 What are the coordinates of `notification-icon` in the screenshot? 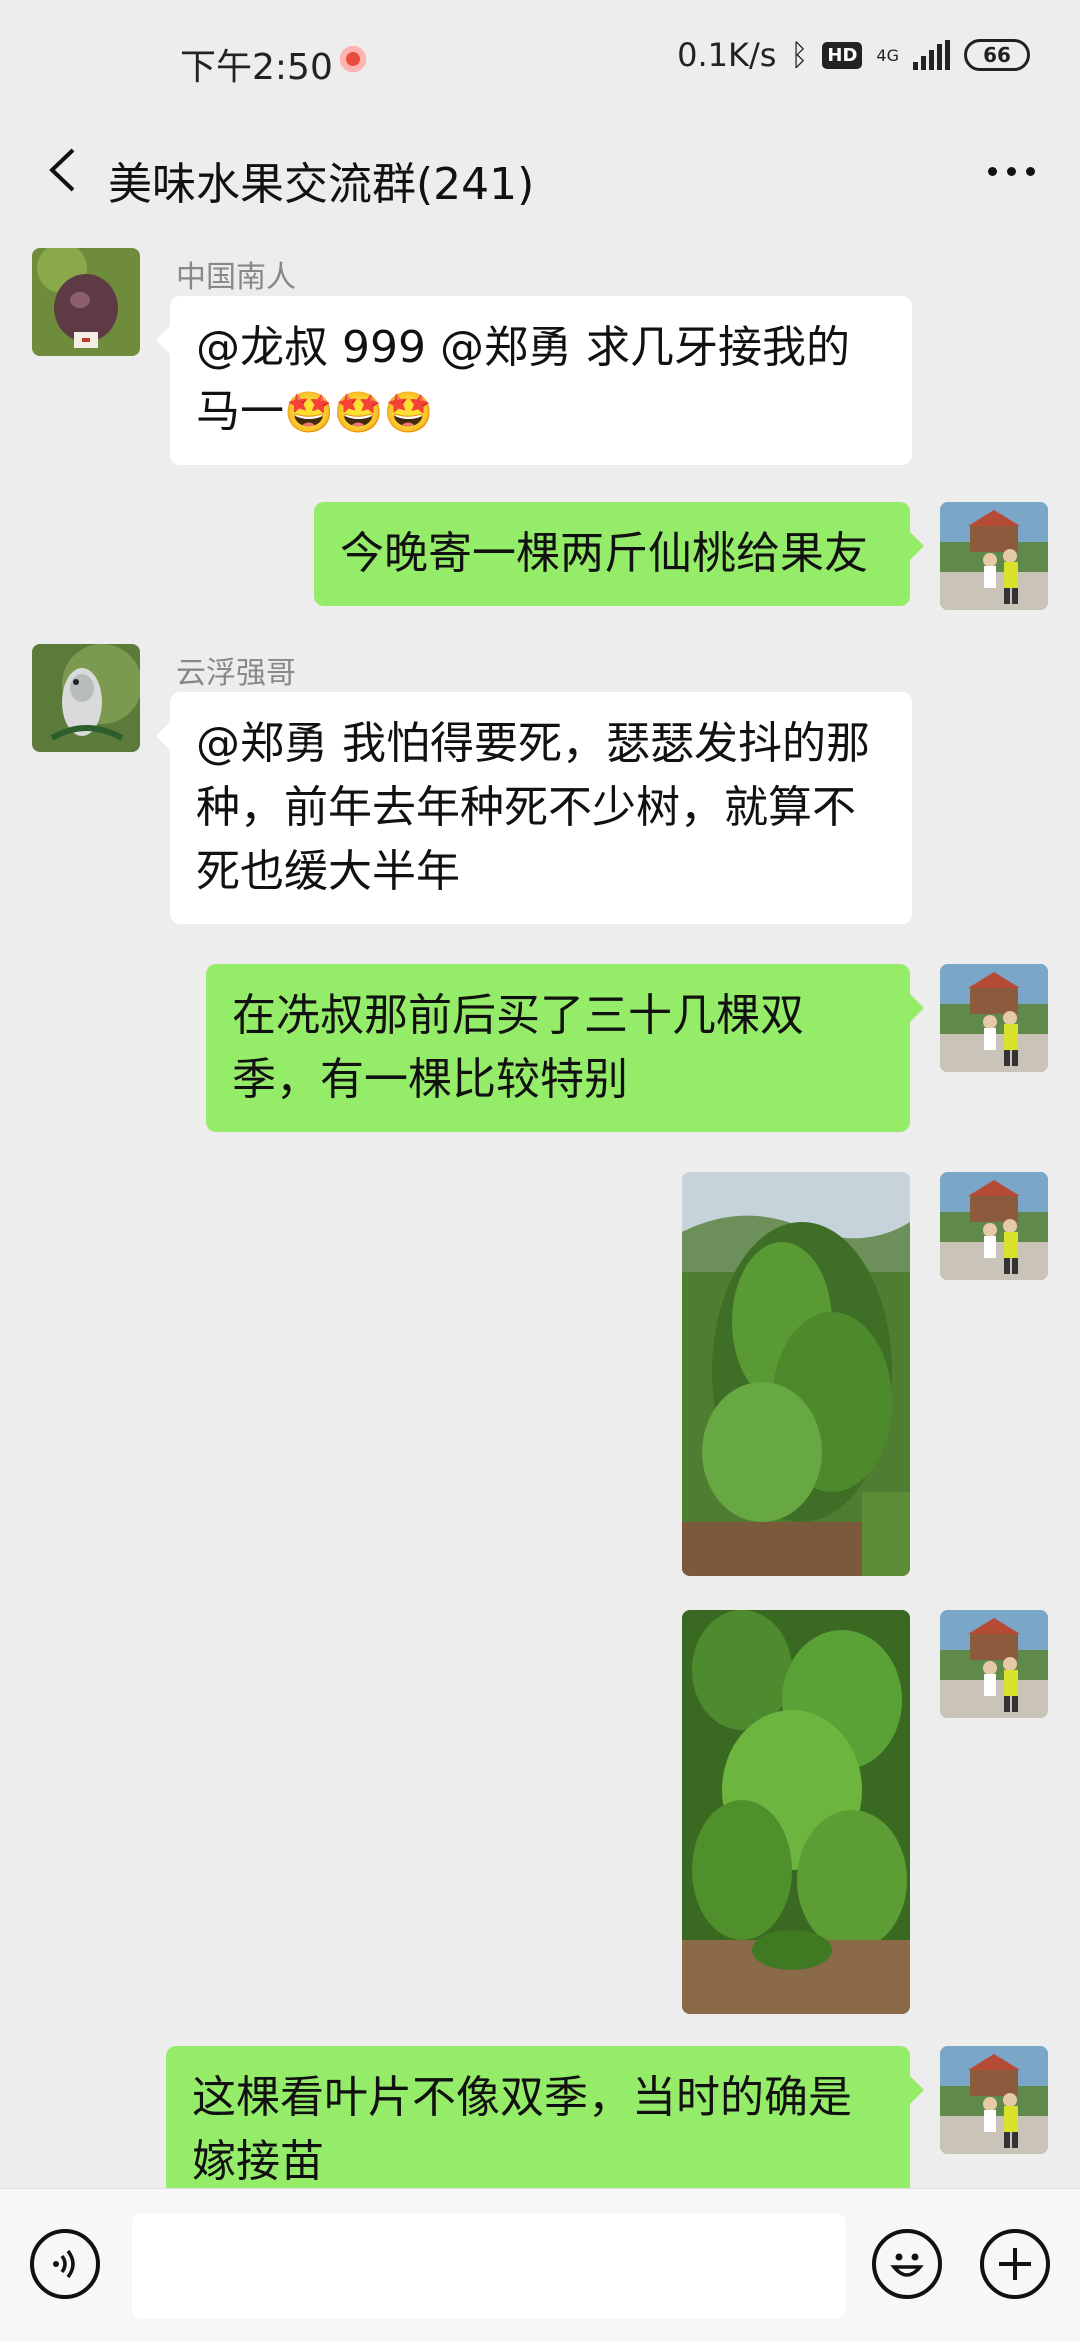 It's located at (353, 59).